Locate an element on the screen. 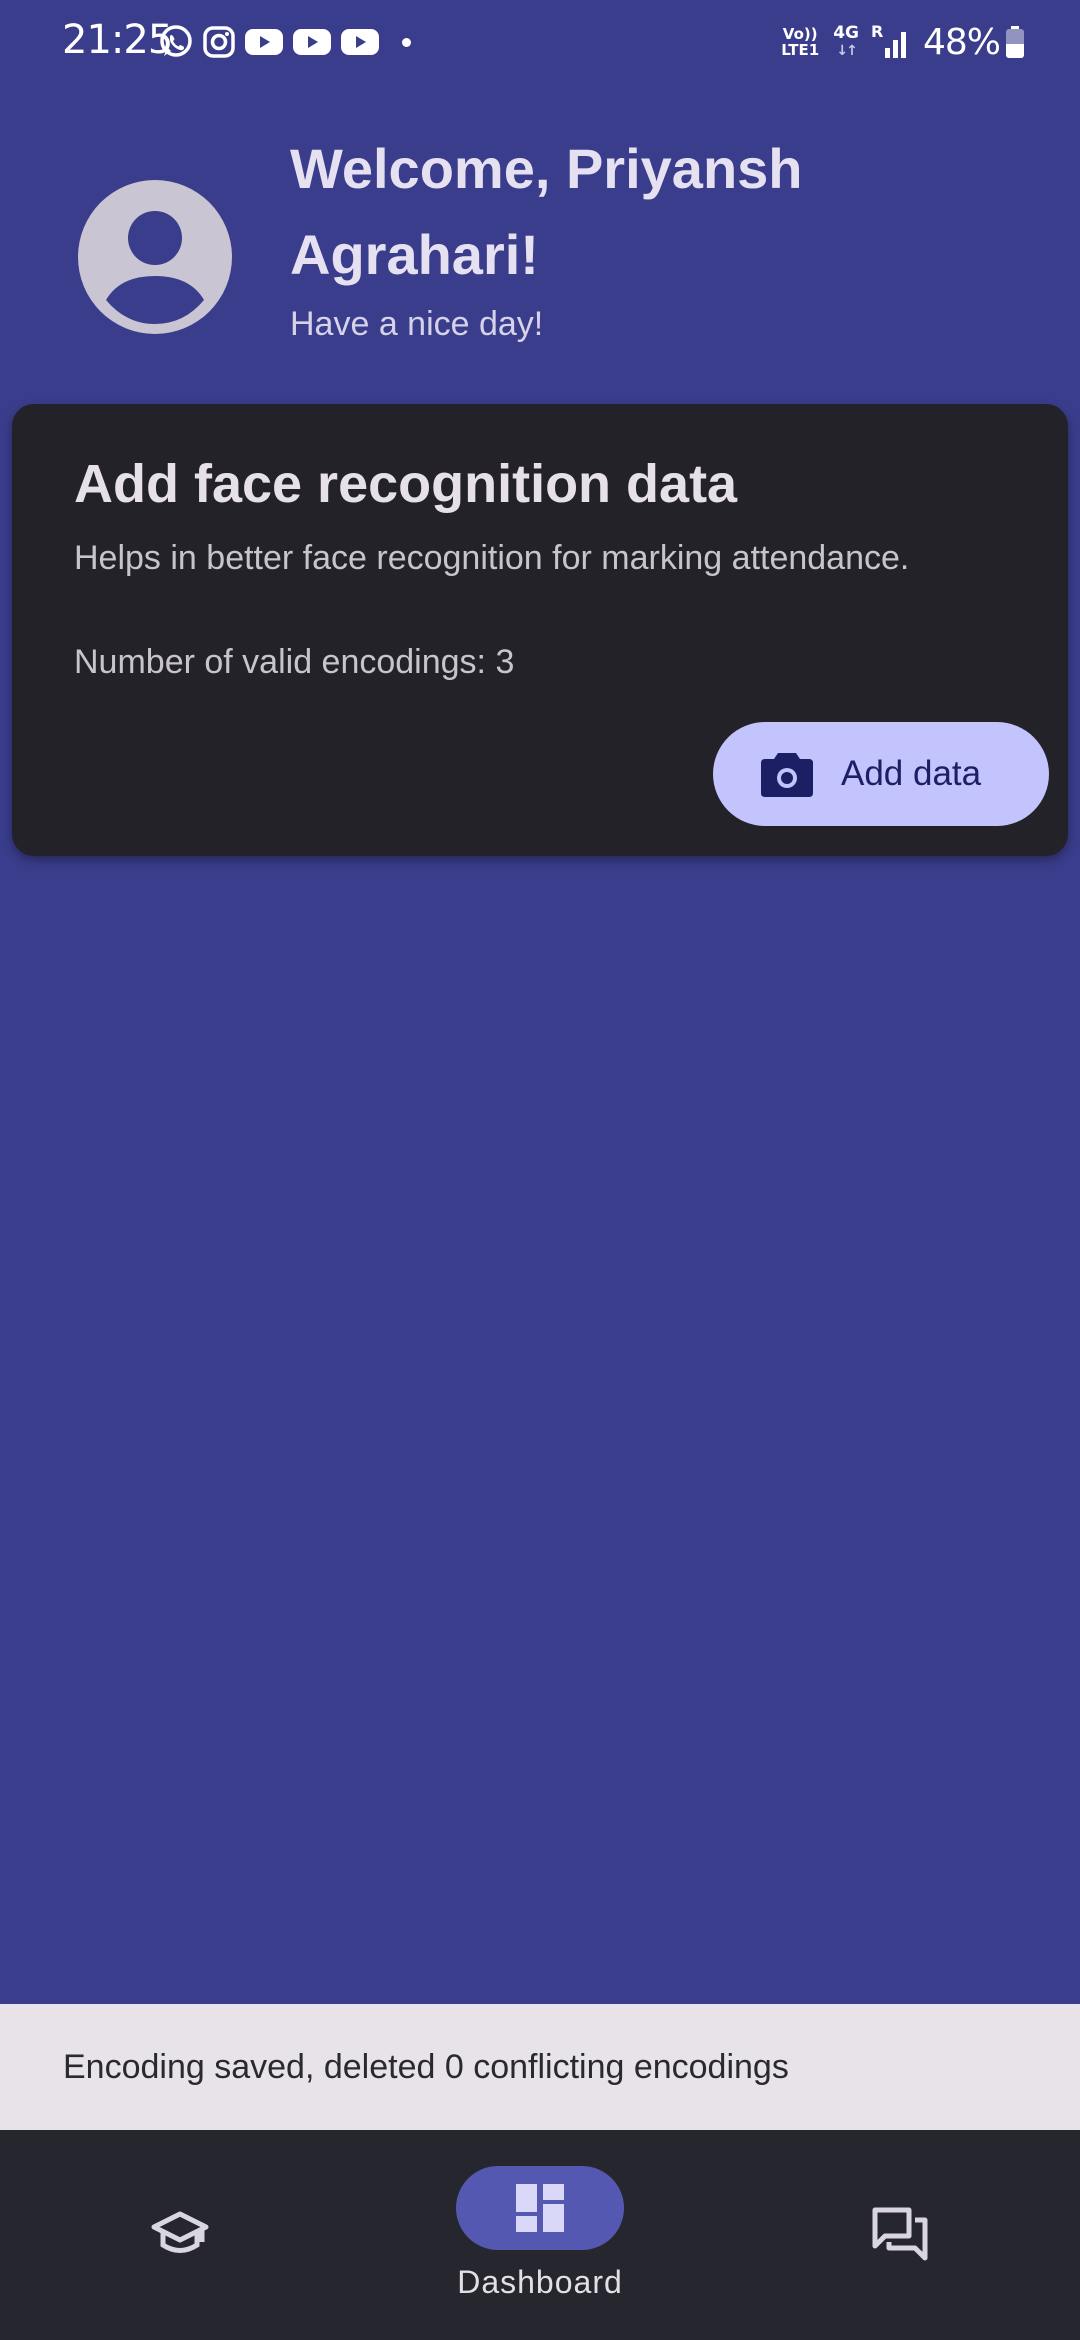 This screenshot has height=2340, width=1080. forum-icon is located at coordinates (900, 2234).